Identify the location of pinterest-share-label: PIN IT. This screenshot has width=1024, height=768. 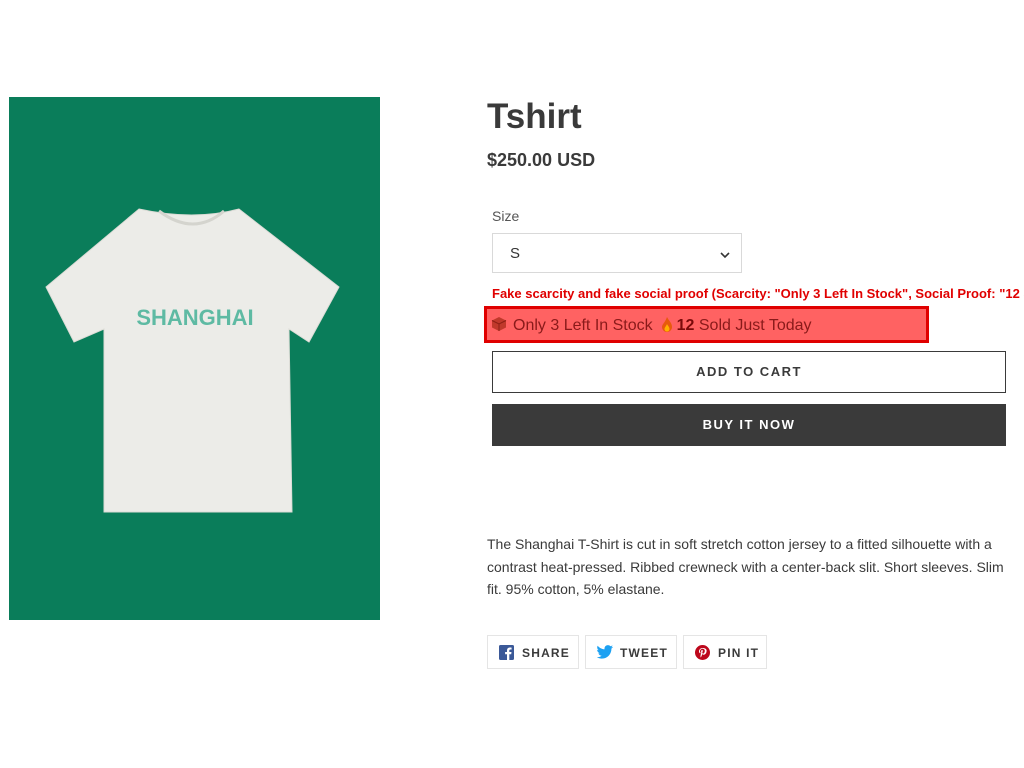
(739, 653).